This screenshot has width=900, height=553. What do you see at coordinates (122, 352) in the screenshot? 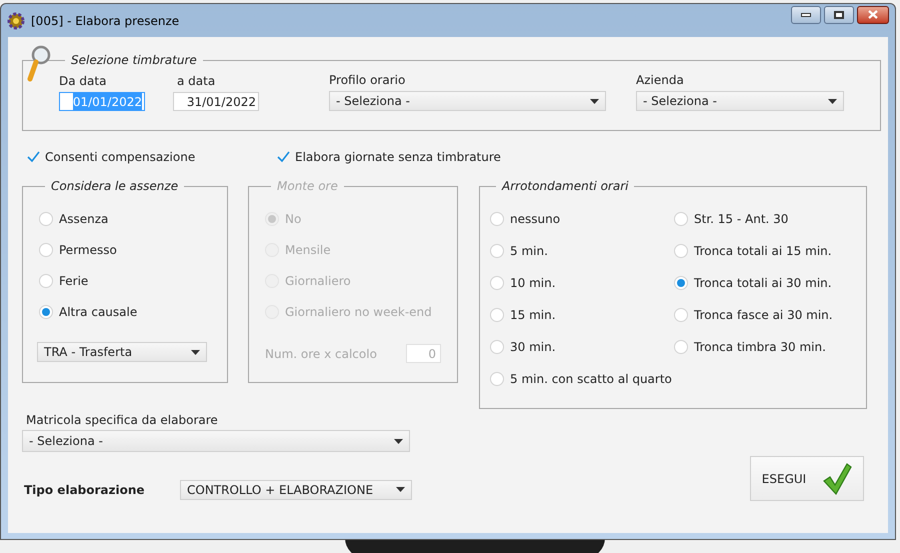
I see `dropdown: TRA - Trasferta` at bounding box center [122, 352].